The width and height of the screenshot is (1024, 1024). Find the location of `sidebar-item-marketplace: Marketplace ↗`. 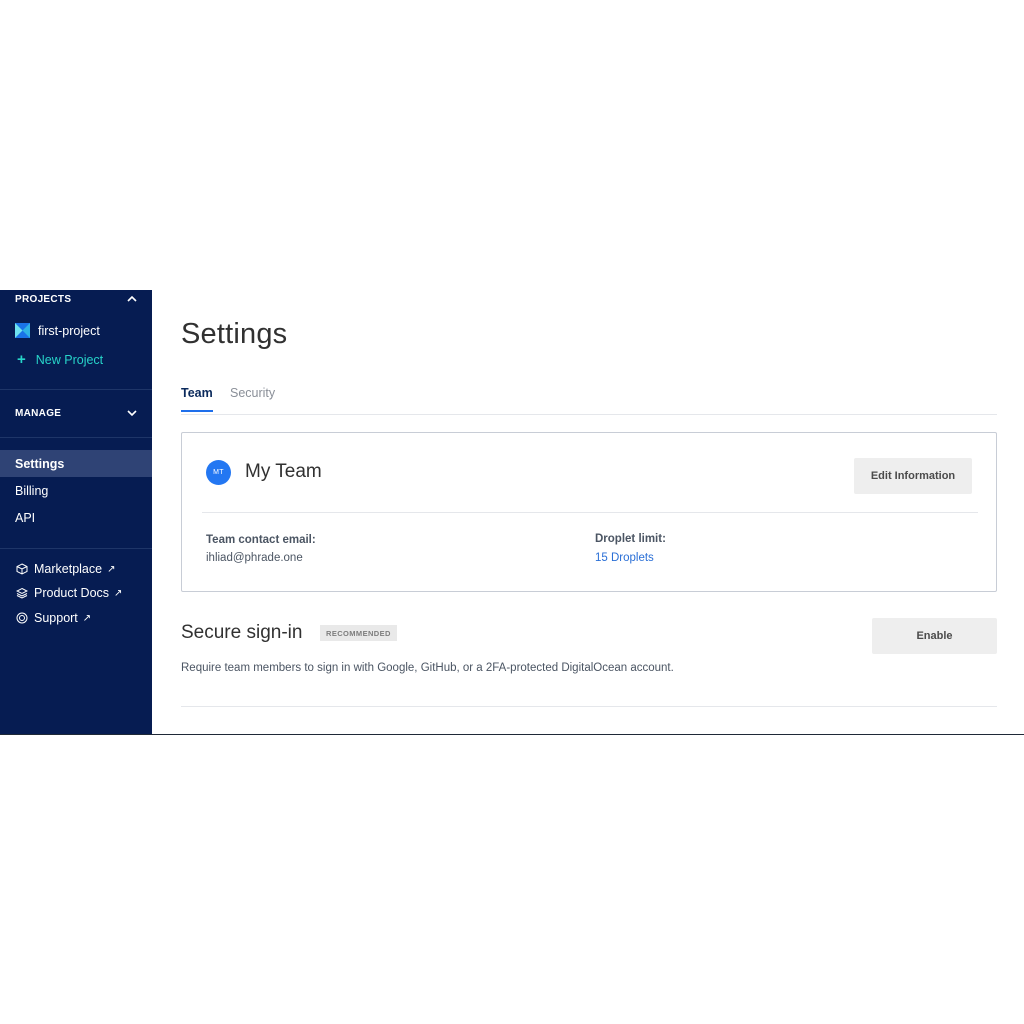

sidebar-item-marketplace: Marketplace ↗ is located at coordinates (65, 569).